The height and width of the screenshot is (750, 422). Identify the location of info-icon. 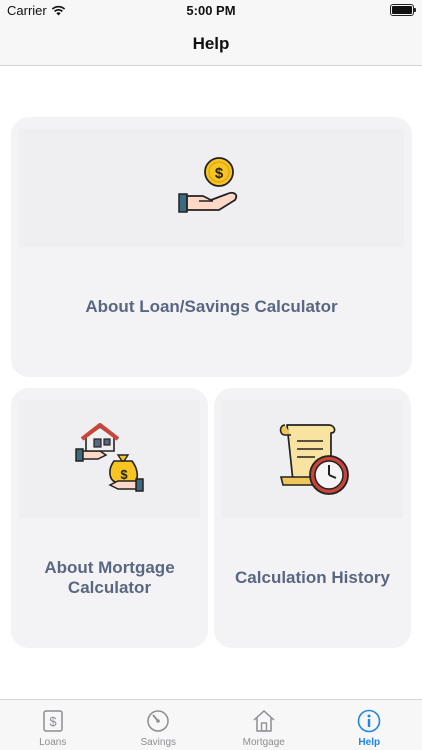
(369, 721).